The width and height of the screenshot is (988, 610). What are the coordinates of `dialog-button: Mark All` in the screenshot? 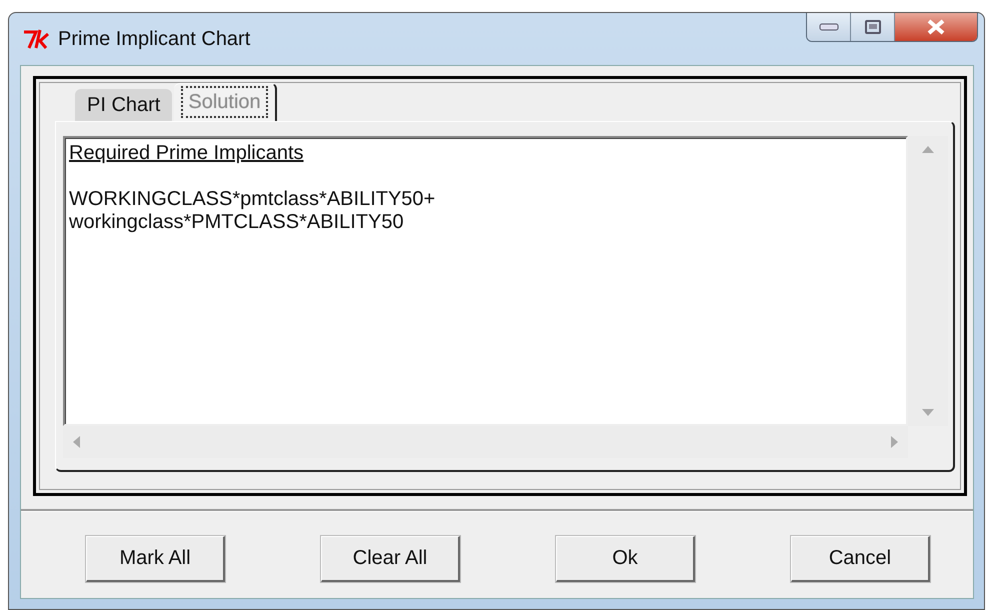 It's located at (155, 559).